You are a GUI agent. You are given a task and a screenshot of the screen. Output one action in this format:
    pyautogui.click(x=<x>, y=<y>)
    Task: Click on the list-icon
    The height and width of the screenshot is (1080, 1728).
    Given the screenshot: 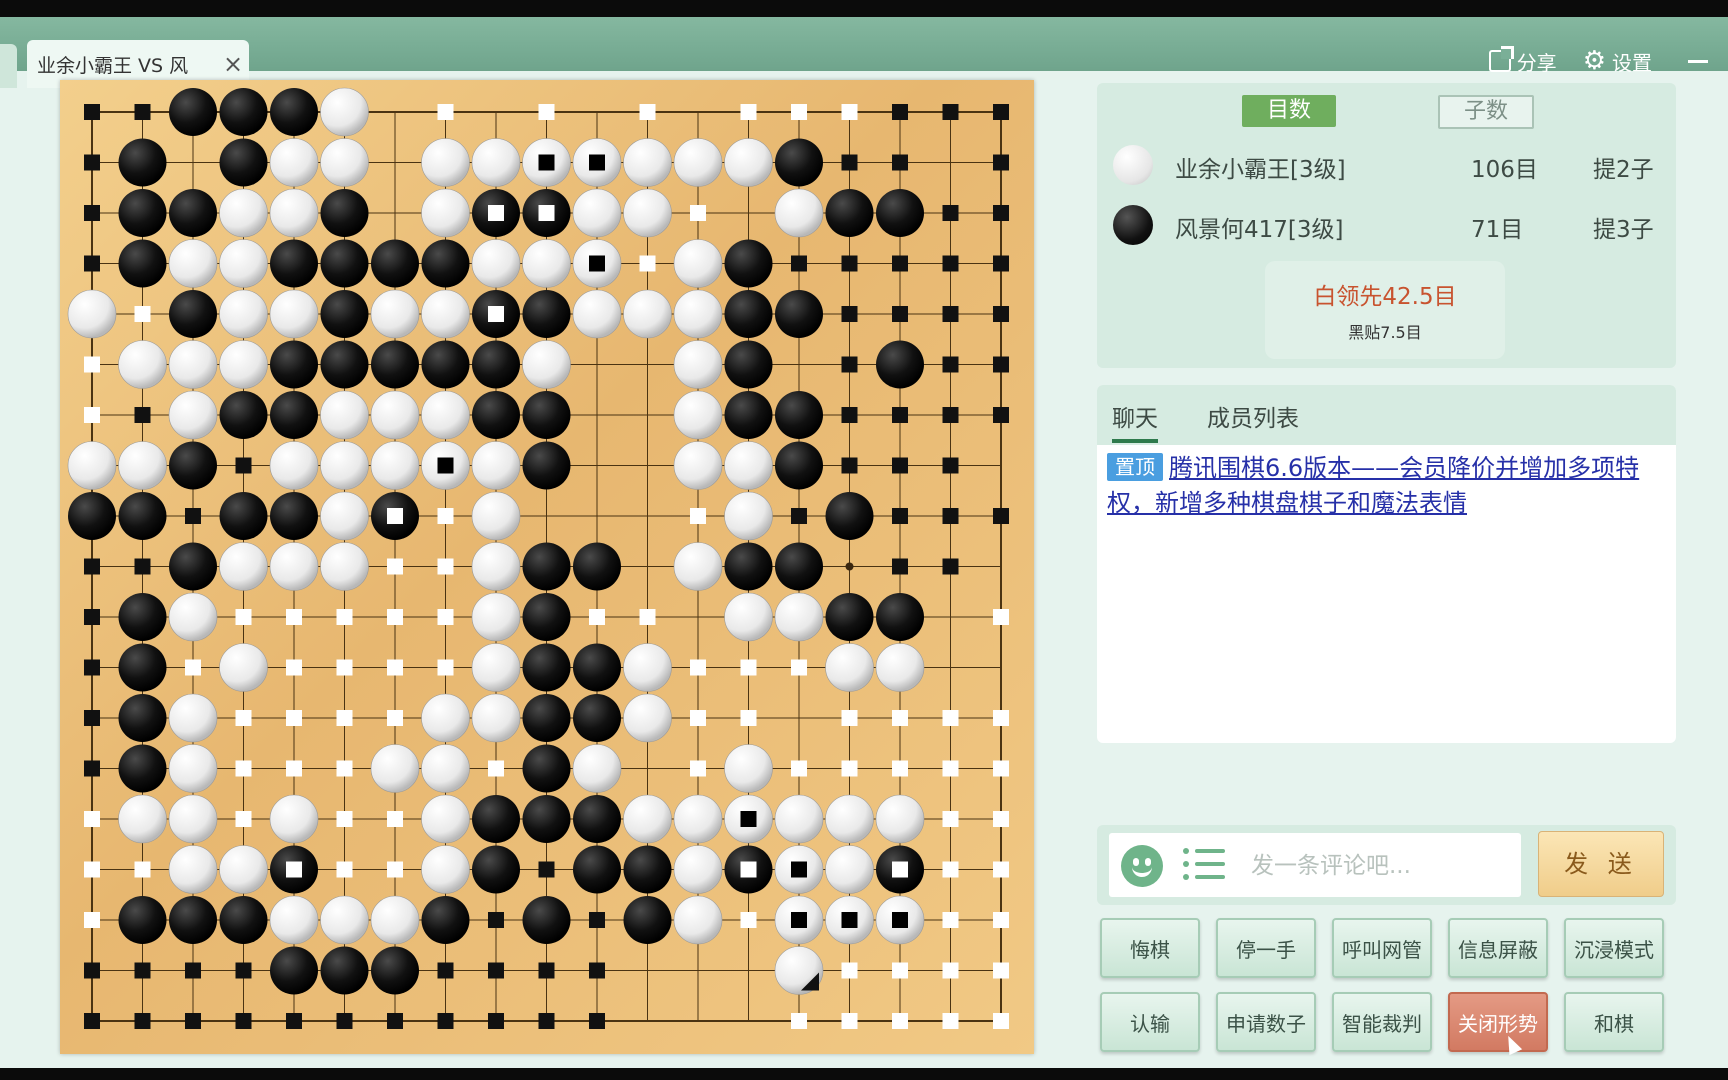 What is the action you would take?
    pyautogui.click(x=1204, y=866)
    